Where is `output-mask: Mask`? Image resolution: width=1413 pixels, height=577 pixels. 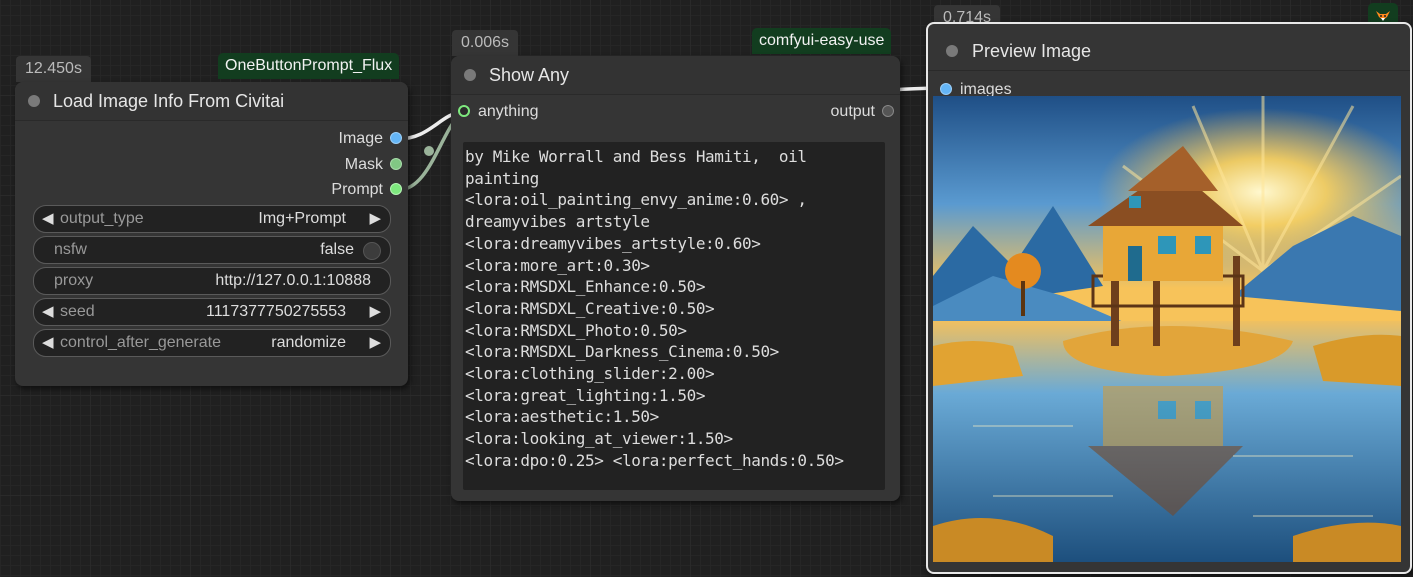 output-mask: Mask is located at coordinates (373, 165).